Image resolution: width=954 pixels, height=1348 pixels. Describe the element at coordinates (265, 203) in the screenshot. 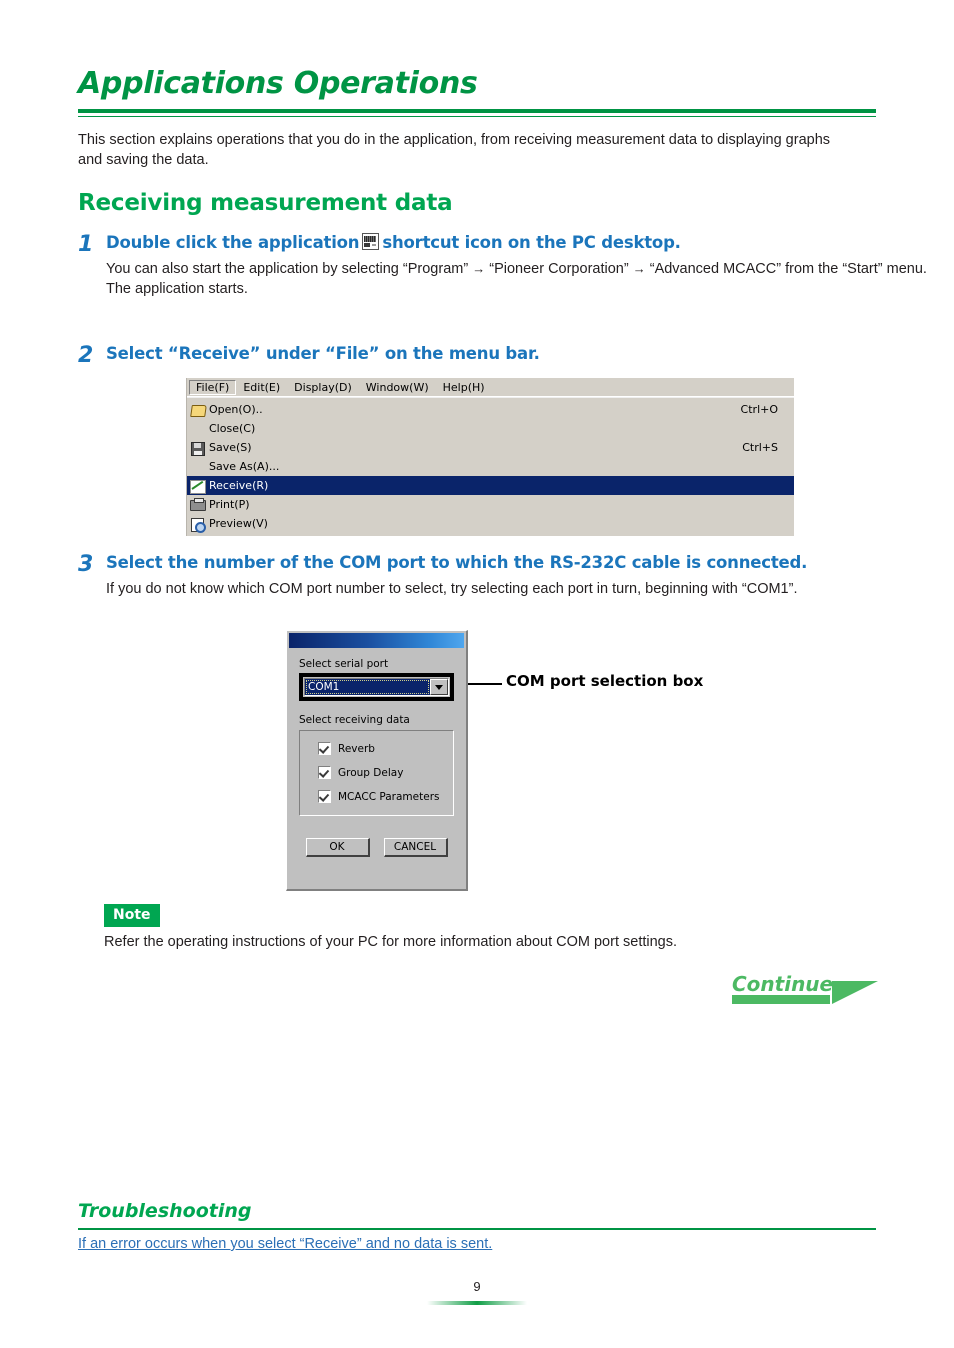

I see `section-heading: Receiving measurement data` at that location.